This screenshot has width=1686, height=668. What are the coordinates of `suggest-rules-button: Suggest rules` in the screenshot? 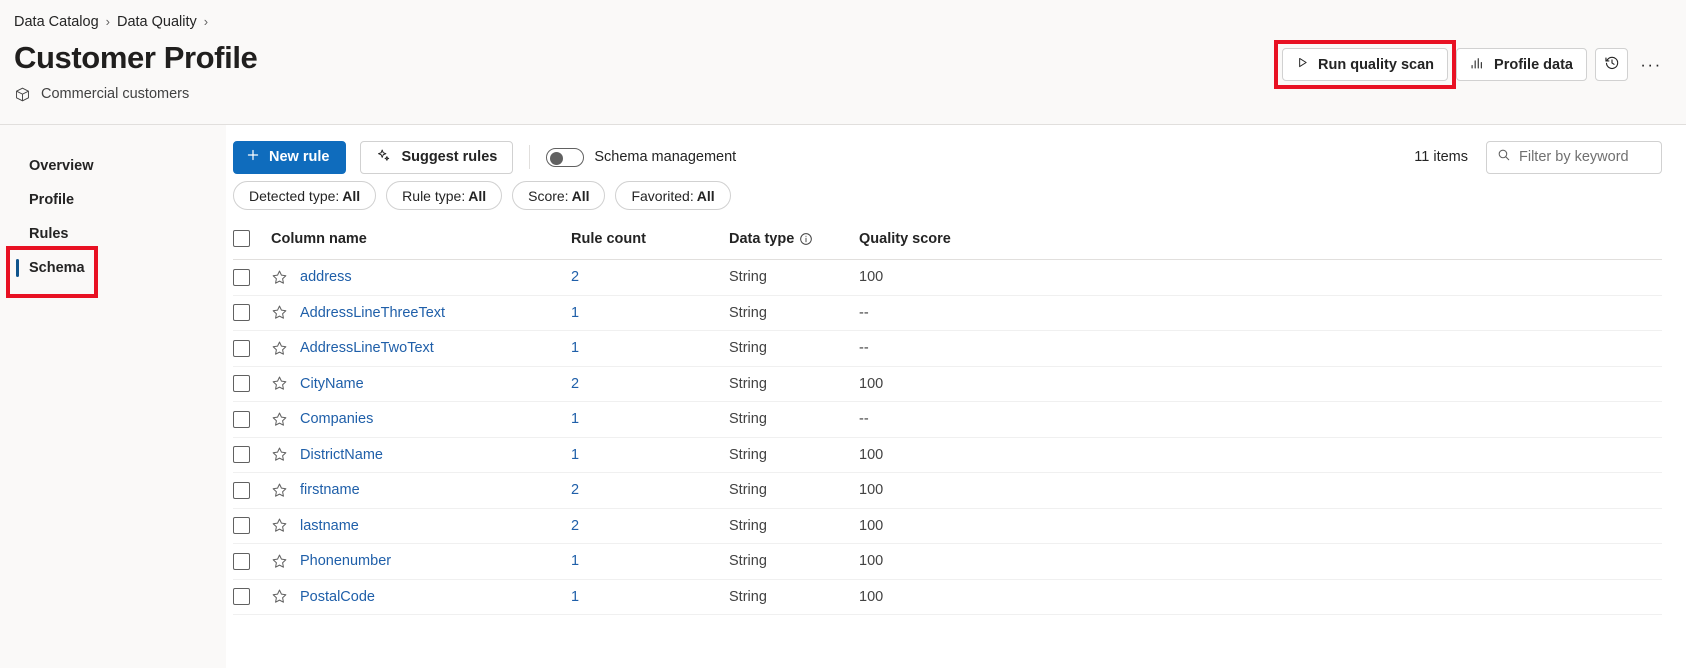 It's located at (437, 157).